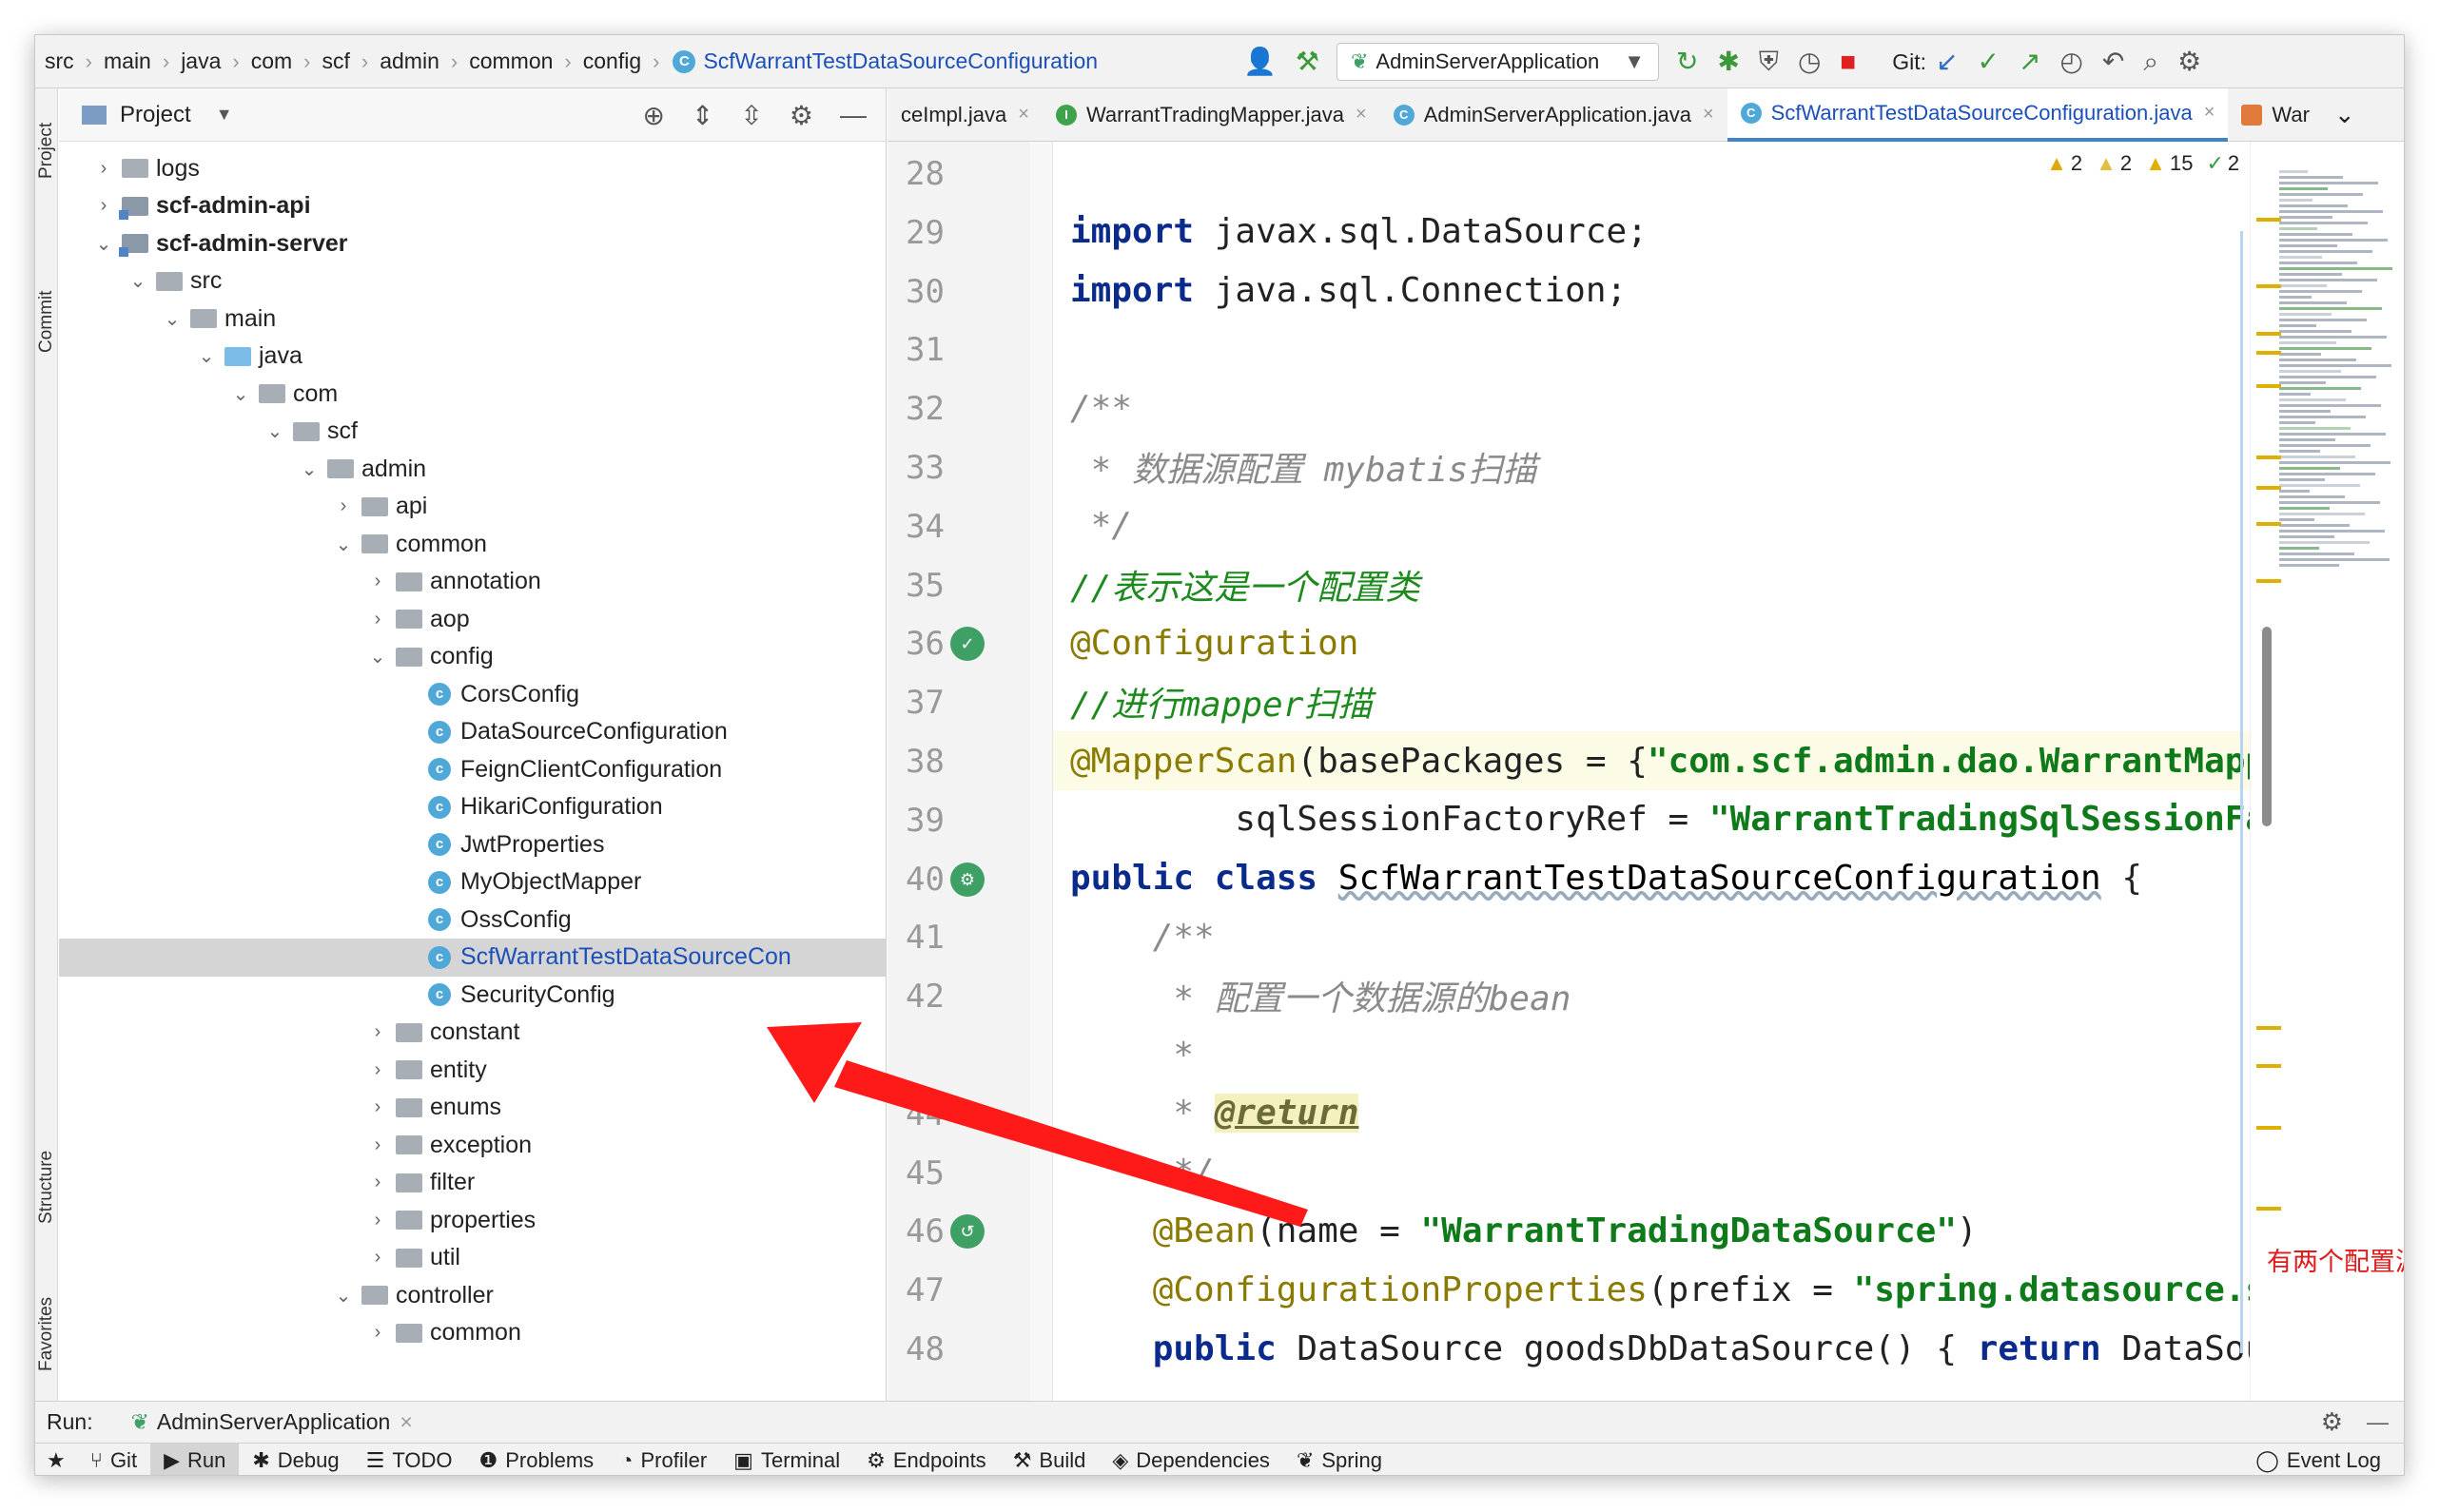  I want to click on tool-window-dependencies: ◈ Dependencies, so click(1191, 1460).